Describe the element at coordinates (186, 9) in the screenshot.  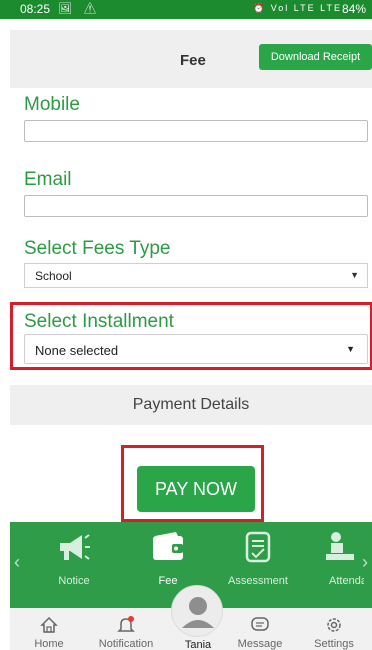
I see `status-bar: 08:25 🖼 ⚠ ⏰ Vol LTE LTE 84%` at that location.